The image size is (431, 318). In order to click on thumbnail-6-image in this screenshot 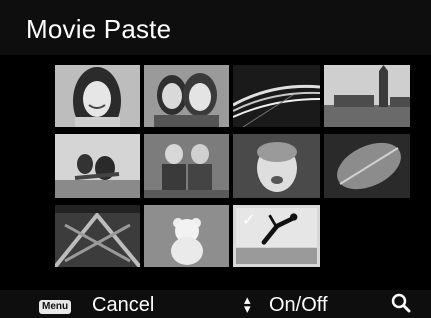, I will do `click(186, 166)`.